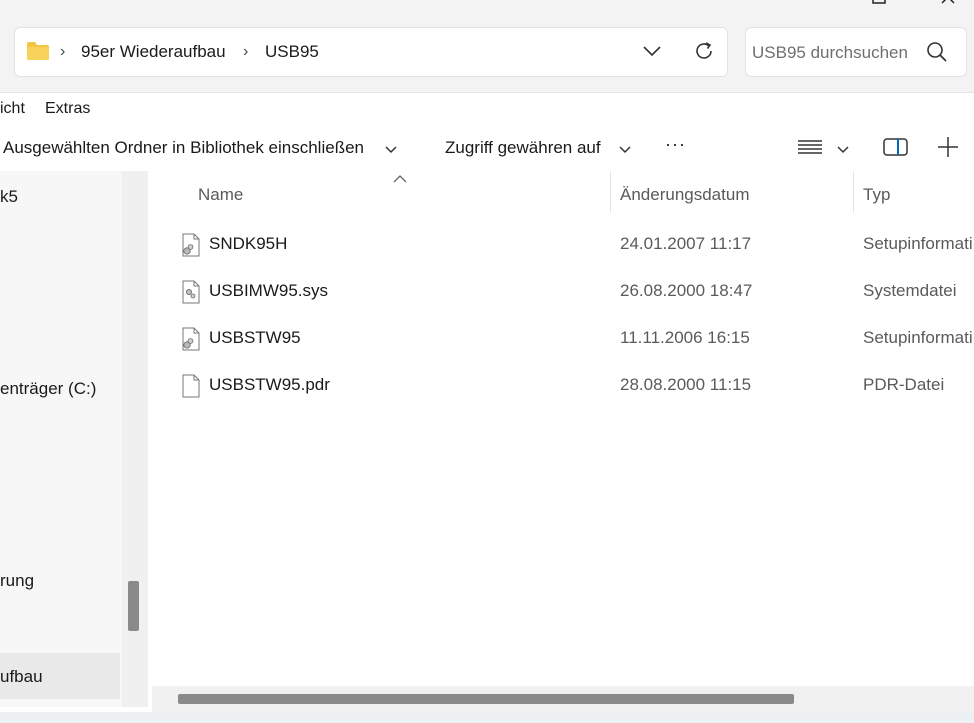 This screenshot has height=723, width=974. What do you see at coordinates (686, 384) in the screenshot?
I see `file-date: 28.08.2000 11:15` at bounding box center [686, 384].